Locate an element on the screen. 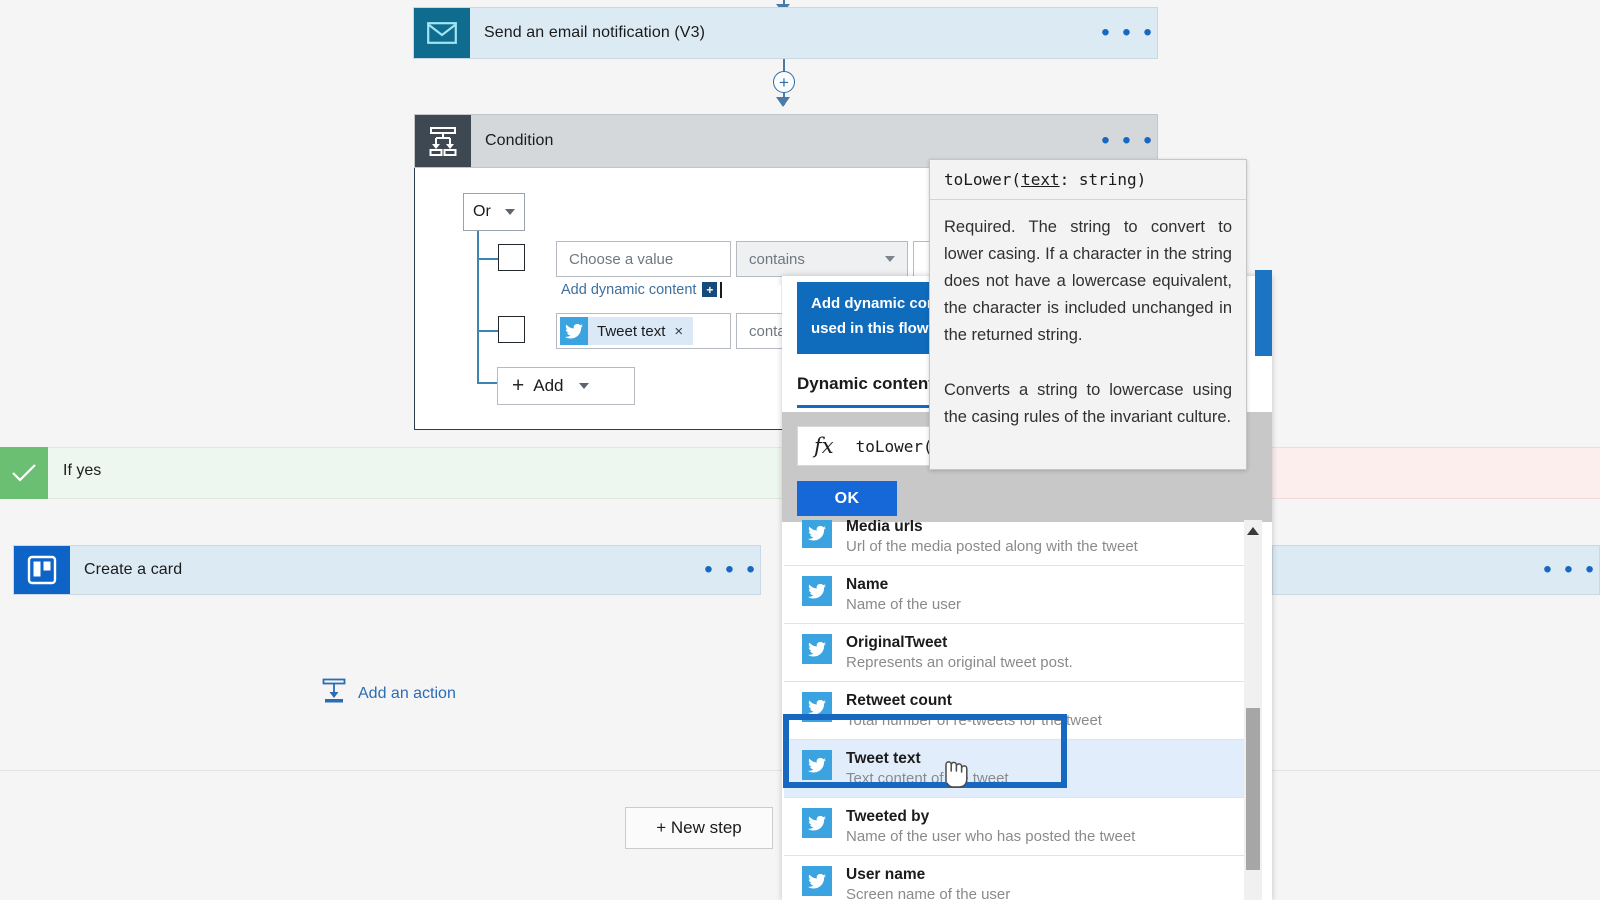 This screenshot has height=900, width=1600. action-card-title: Condition is located at coordinates (519, 140).